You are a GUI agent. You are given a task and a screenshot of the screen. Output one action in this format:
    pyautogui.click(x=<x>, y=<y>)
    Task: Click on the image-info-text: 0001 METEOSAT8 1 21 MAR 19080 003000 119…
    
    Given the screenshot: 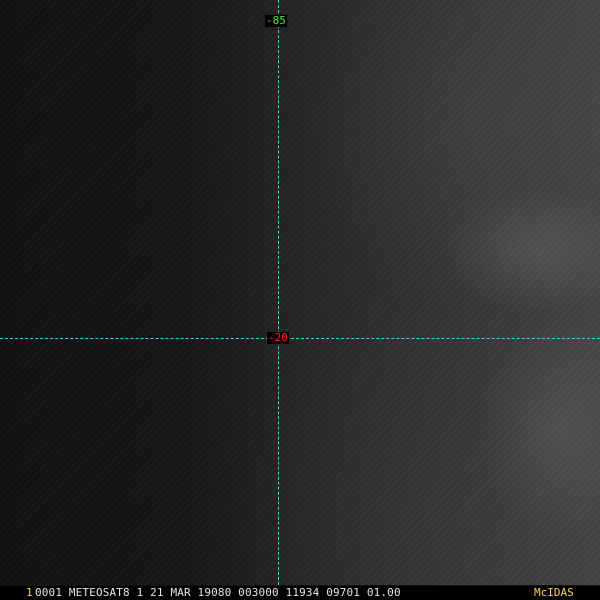 What is the action you would take?
    pyautogui.click(x=218, y=592)
    